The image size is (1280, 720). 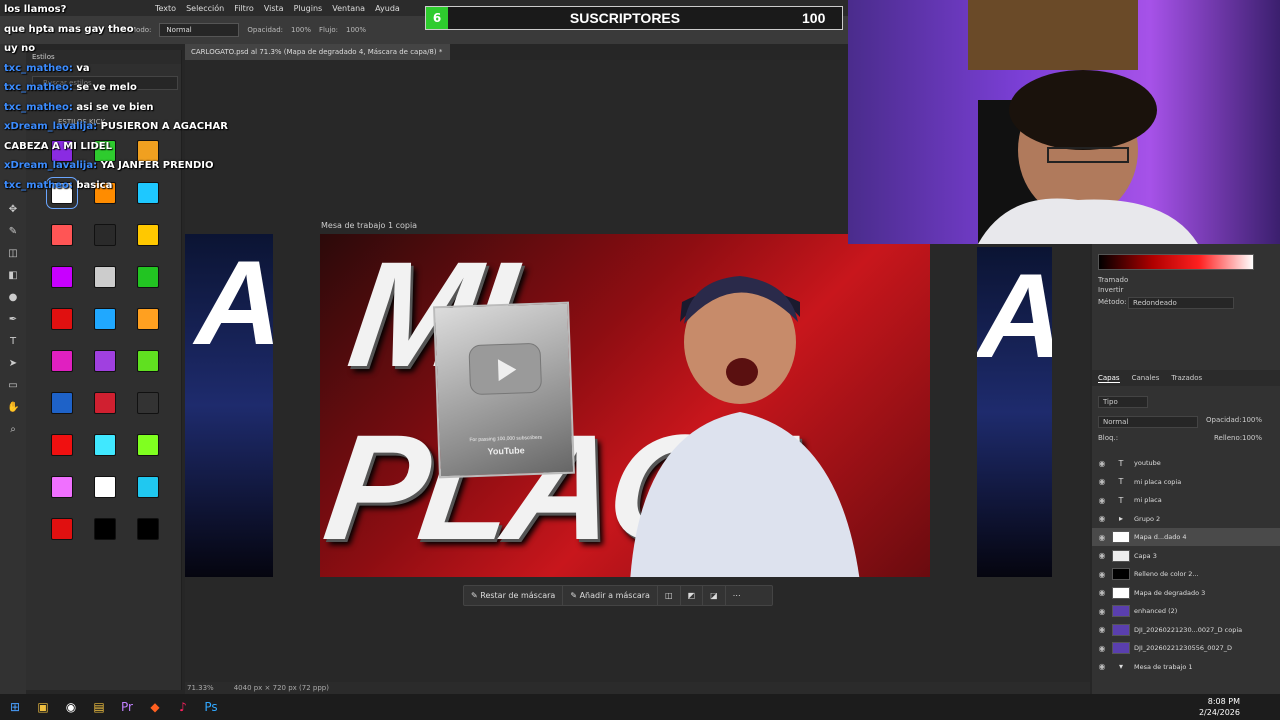 I want to click on hand-tool-icon: ✋, so click(x=13, y=408).